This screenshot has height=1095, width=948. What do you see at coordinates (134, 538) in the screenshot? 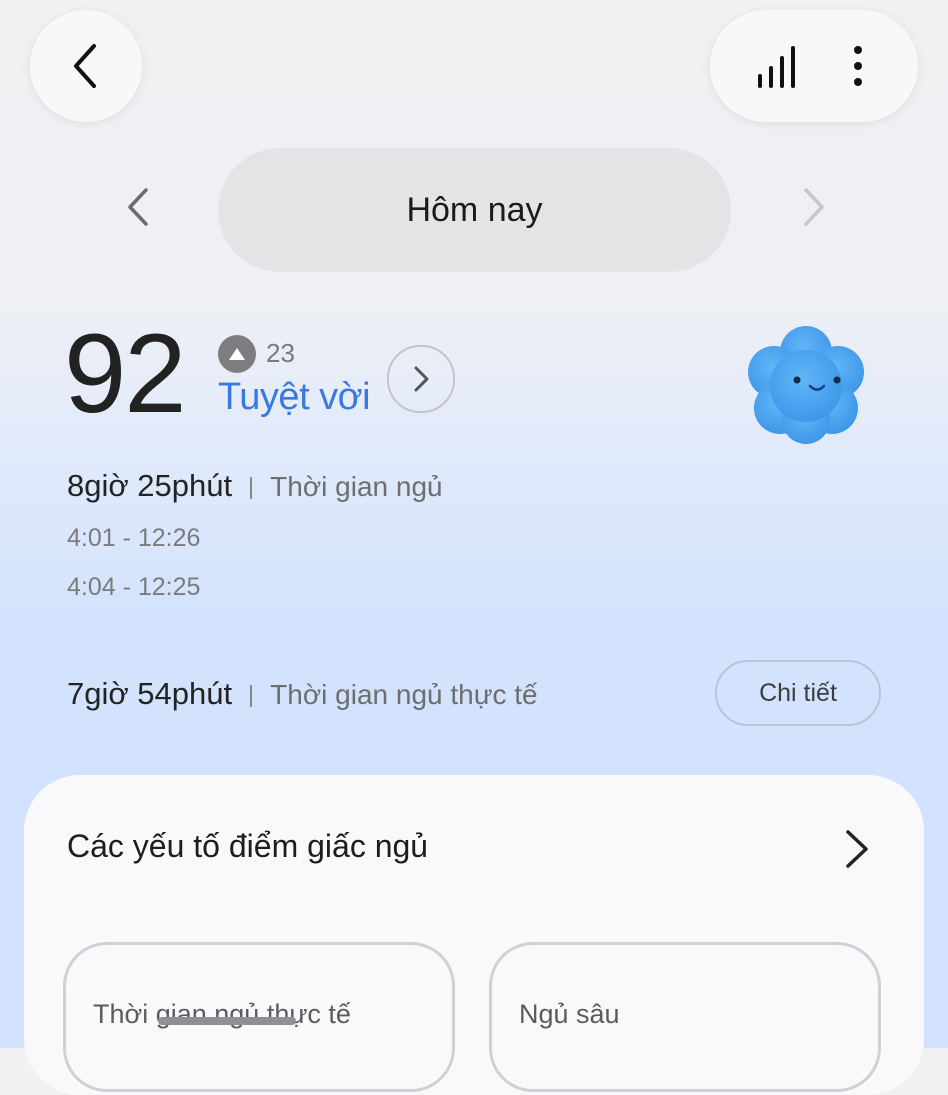
I see `time-range-1: 4:01 - 12:26` at bounding box center [134, 538].